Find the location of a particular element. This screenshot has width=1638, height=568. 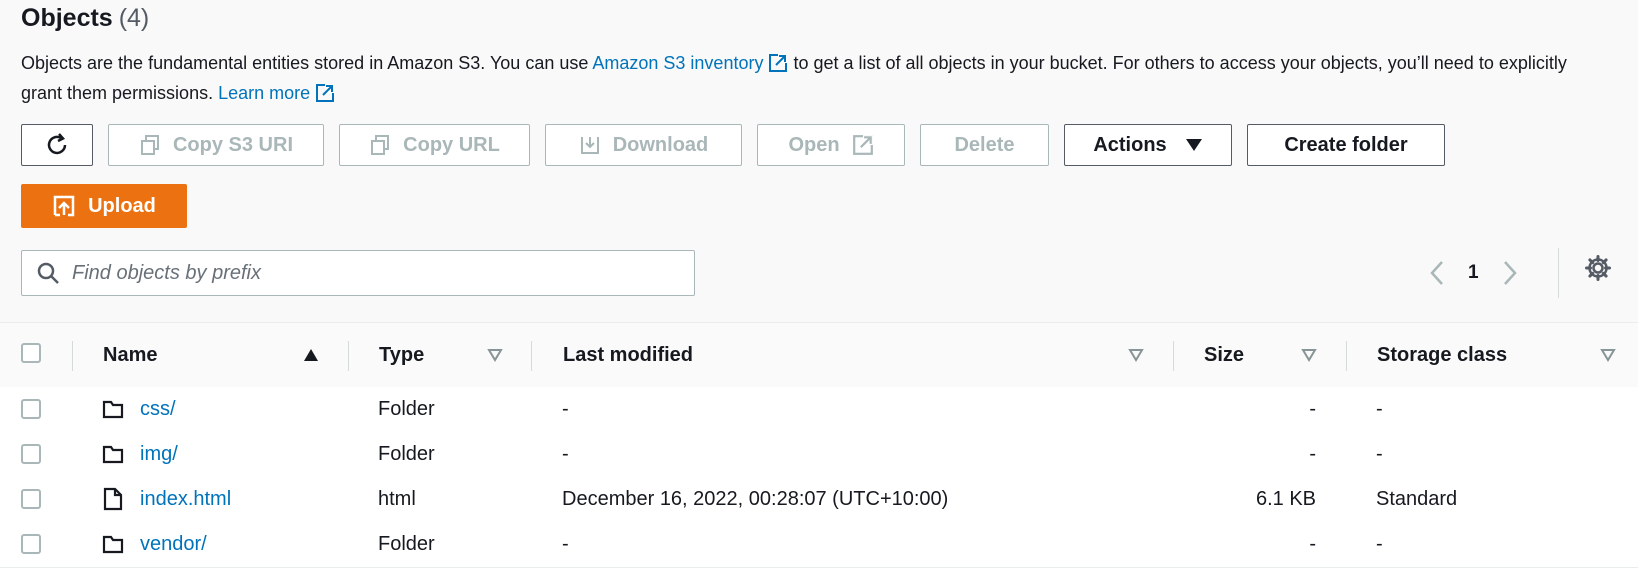

copy-url-button: Copy URL is located at coordinates (434, 145).